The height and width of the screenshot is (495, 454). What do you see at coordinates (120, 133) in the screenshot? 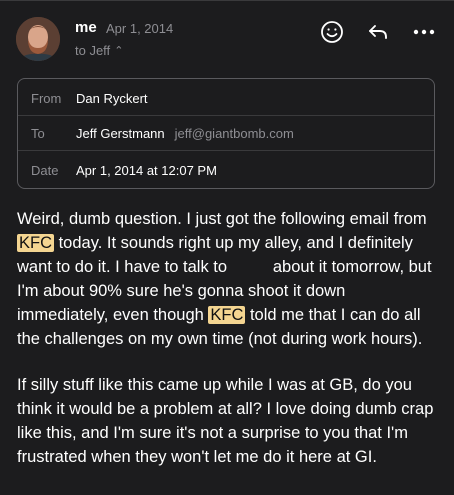
I see `to-name: Jeff Gerstmann` at bounding box center [120, 133].